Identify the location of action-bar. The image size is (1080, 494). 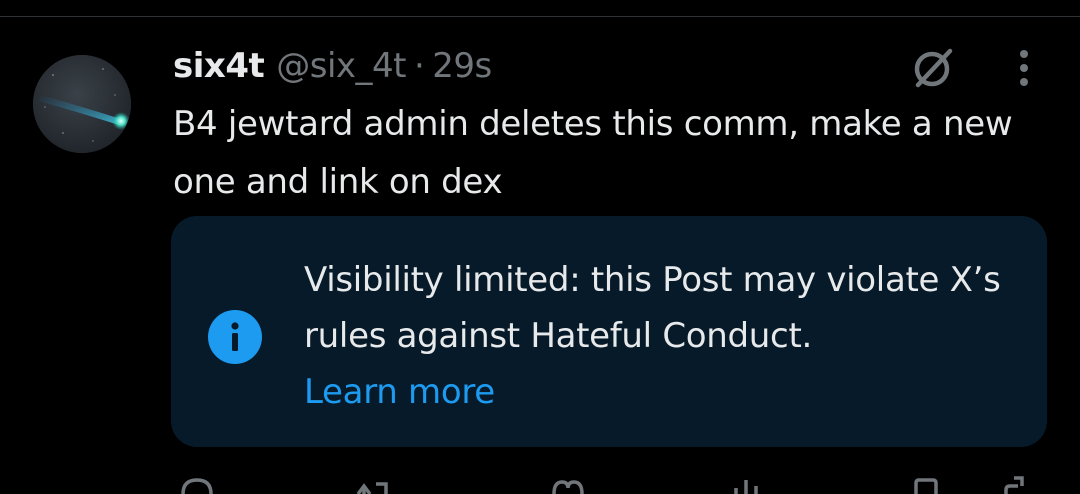
(540, 484).